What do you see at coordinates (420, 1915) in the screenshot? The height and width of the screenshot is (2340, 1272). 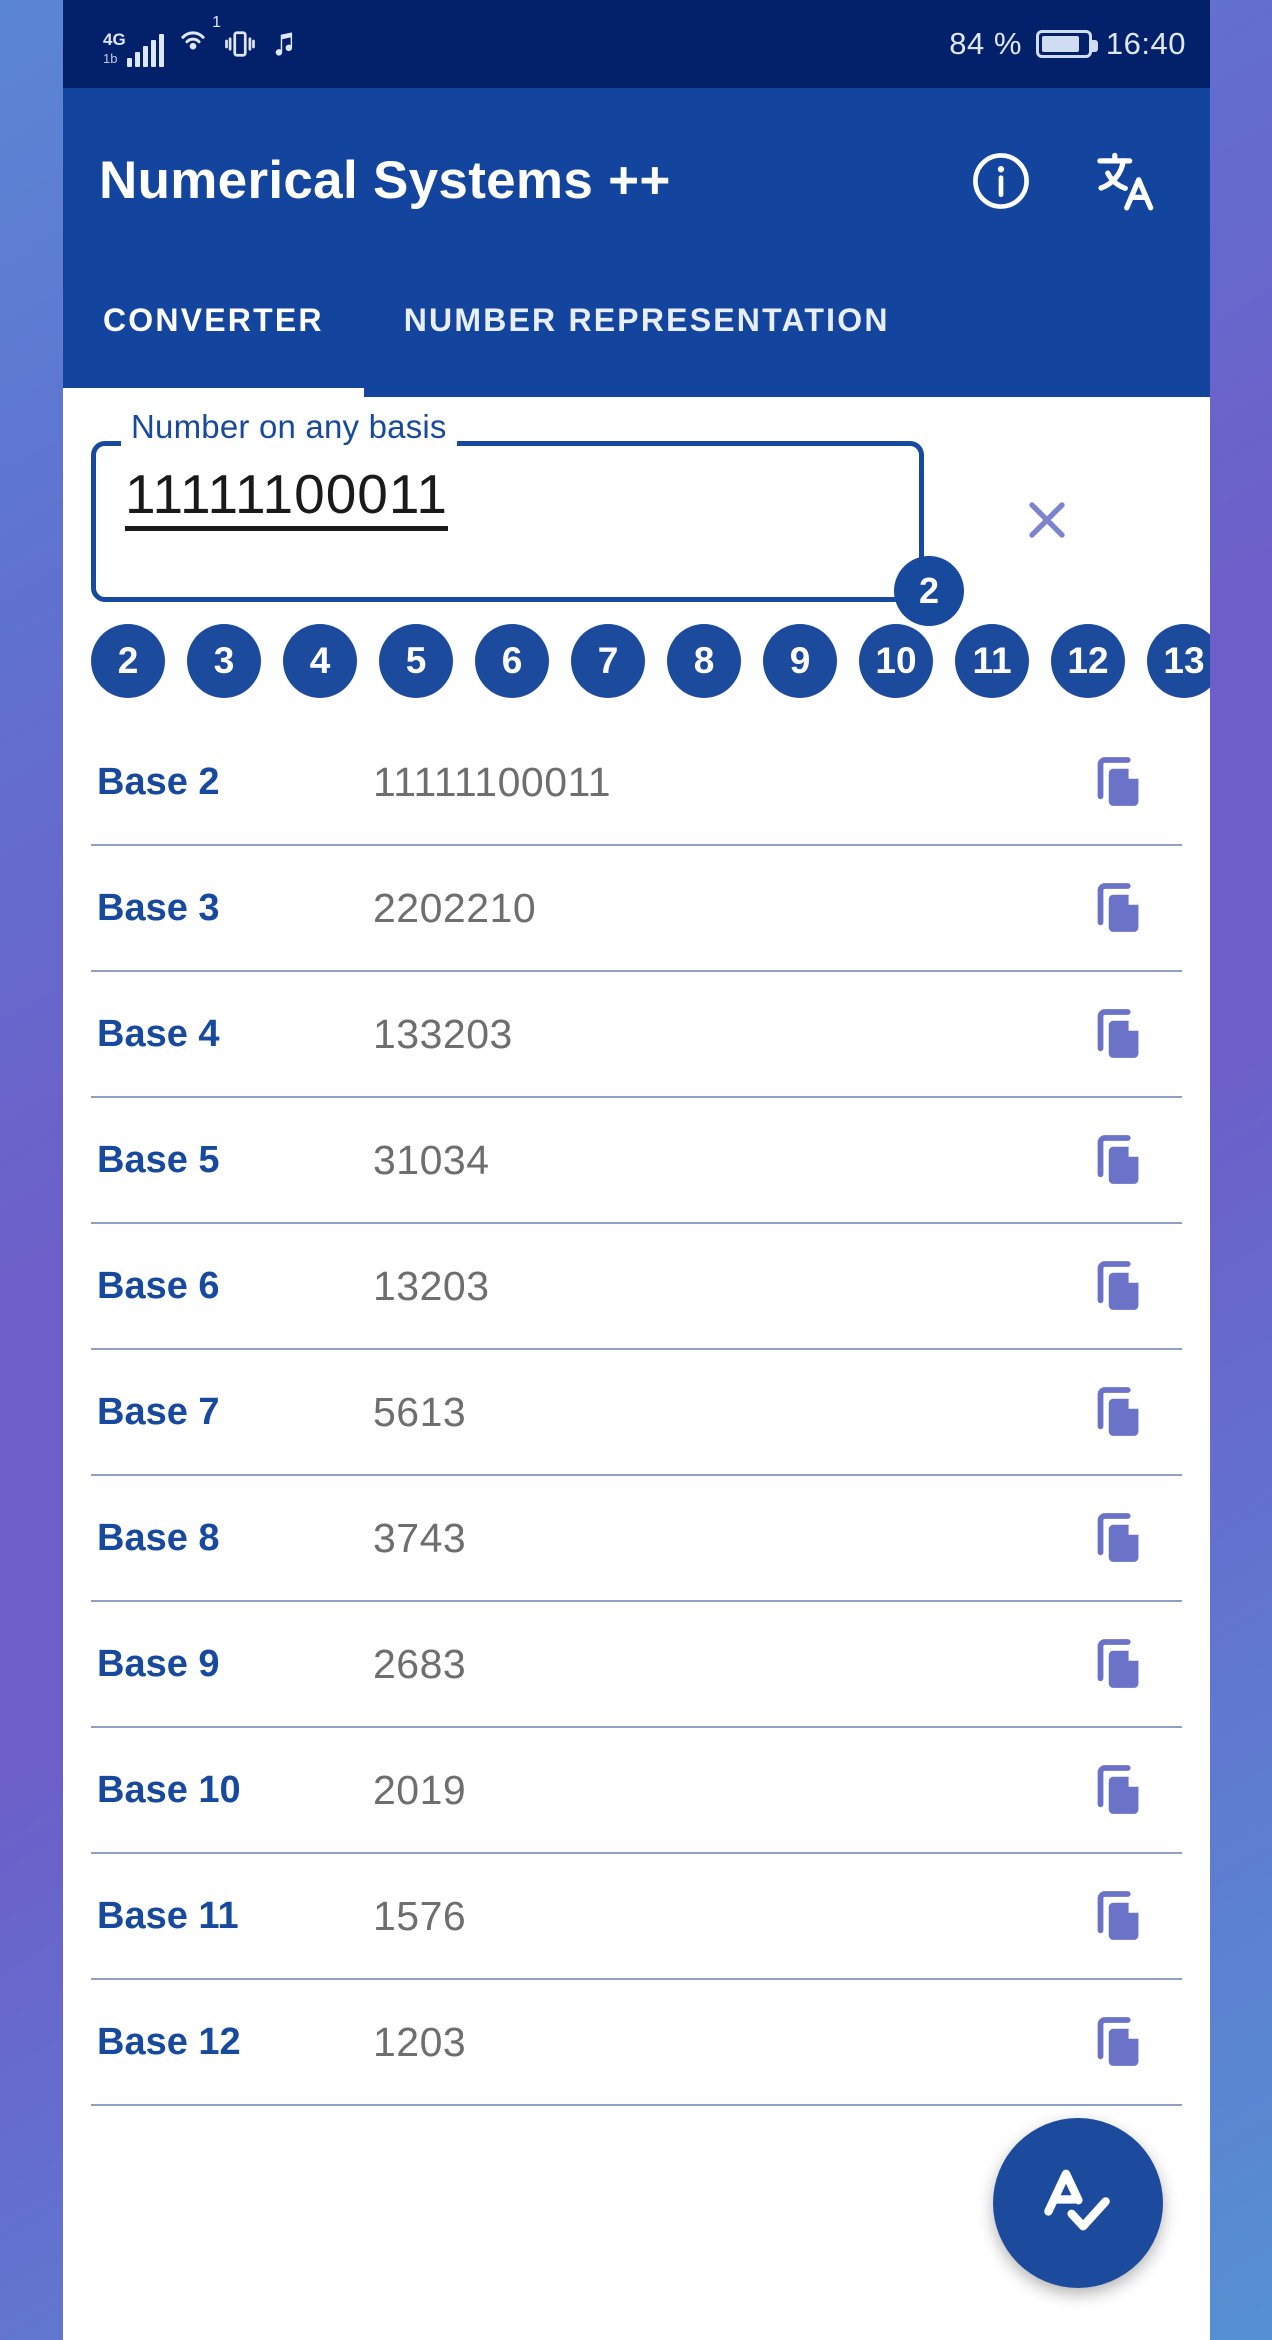 I see `base-value: 1576` at bounding box center [420, 1915].